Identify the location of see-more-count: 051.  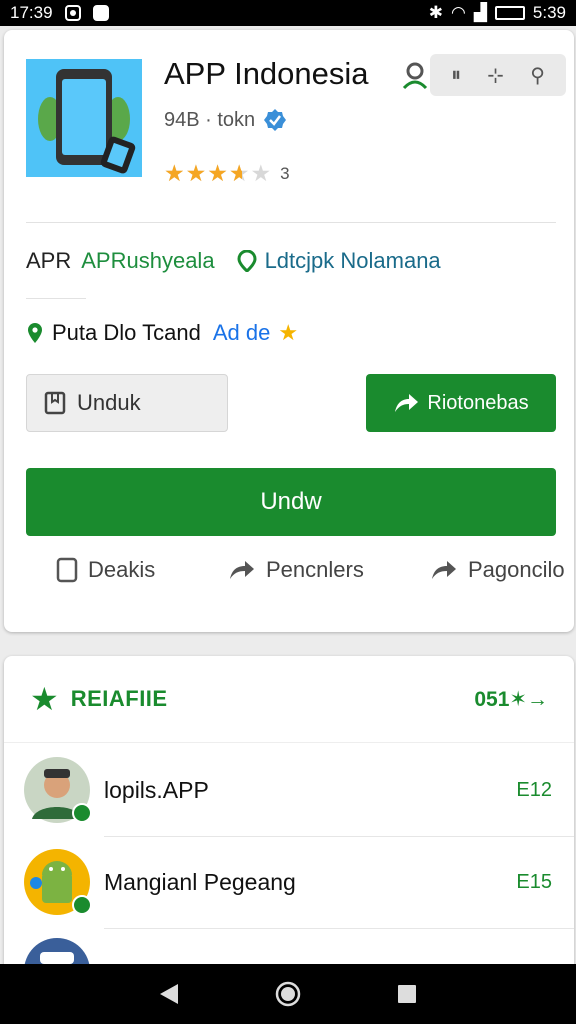
(492, 699).